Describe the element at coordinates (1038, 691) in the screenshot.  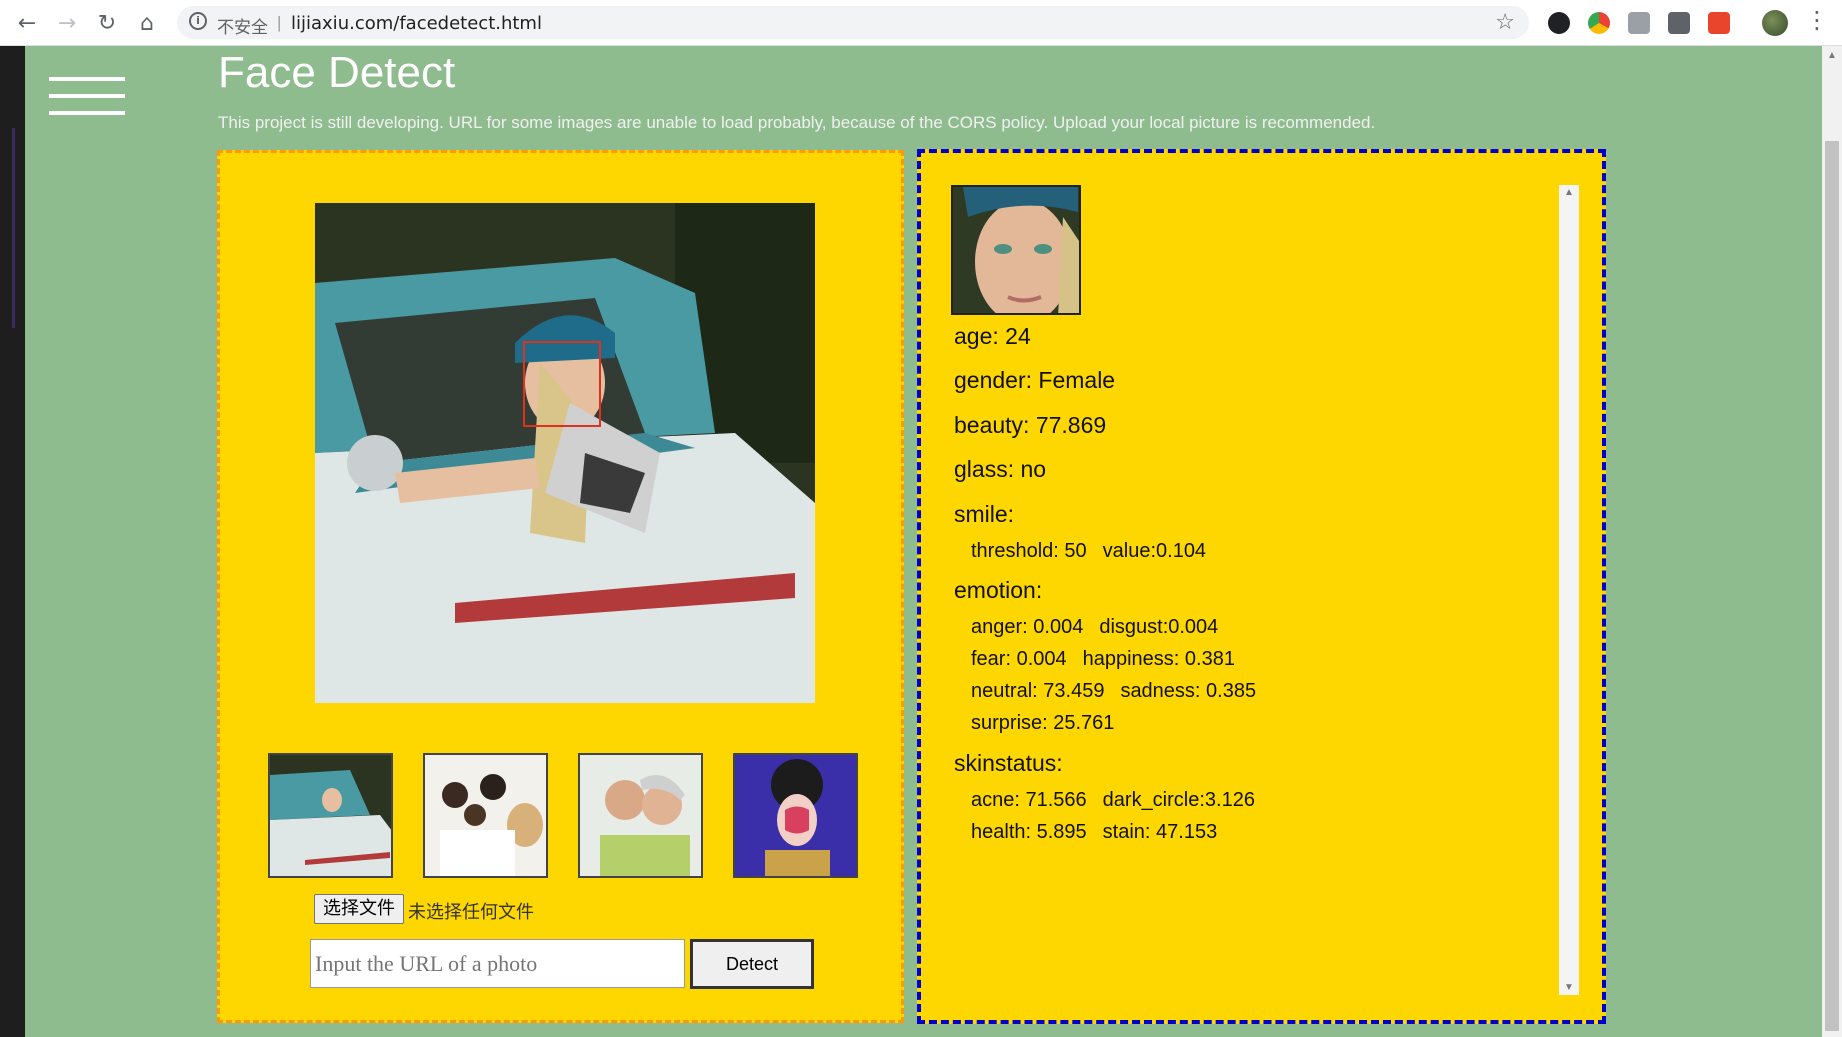
I see `emotion-neutral: neutral: 73.459` at that location.